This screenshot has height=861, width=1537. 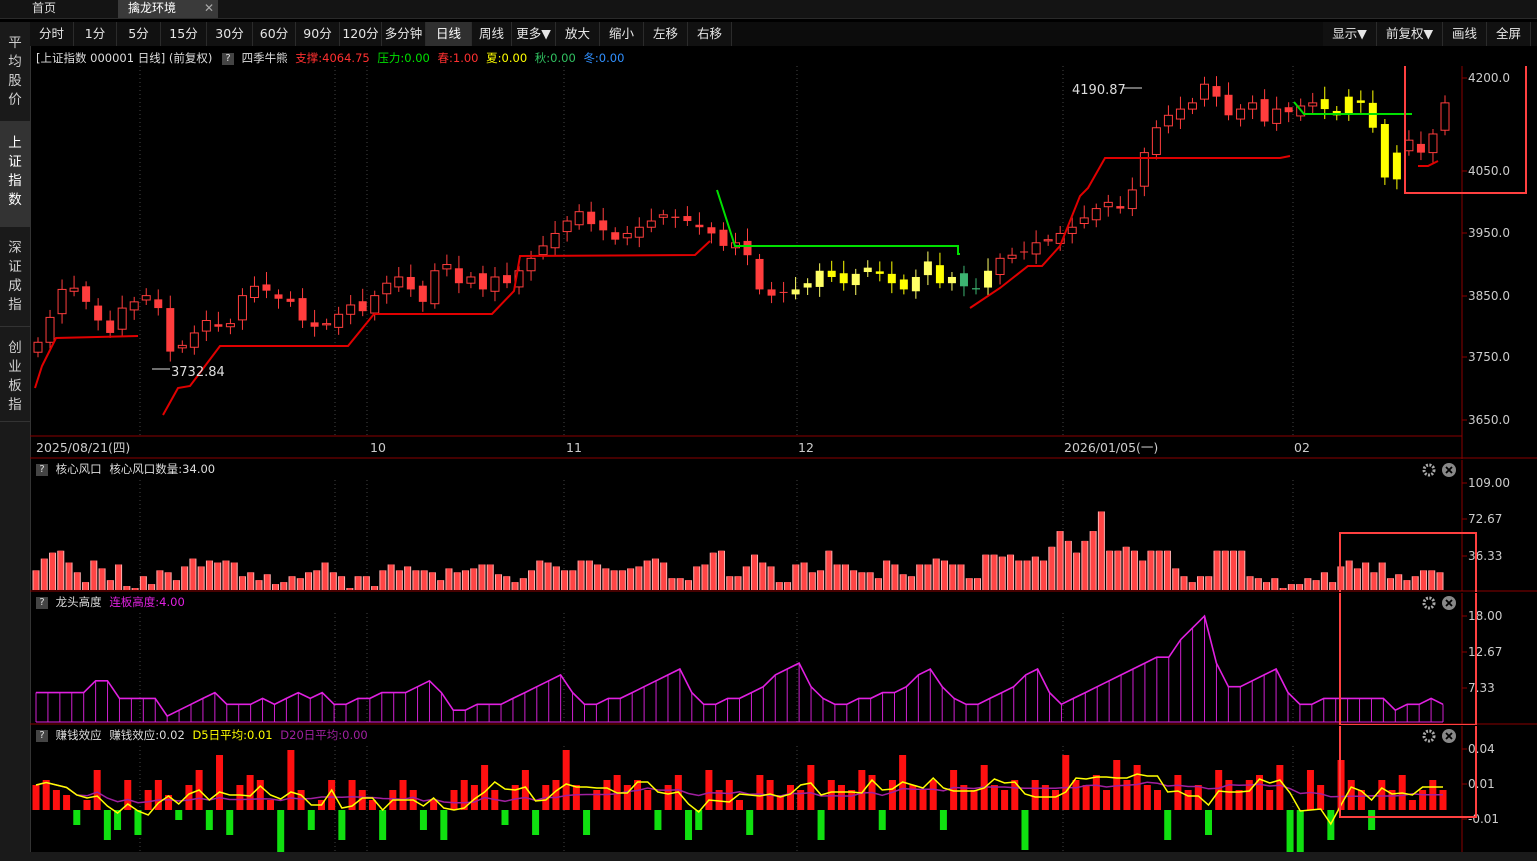 I want to click on profit-effect-chart: 0.04 0.01 -0.01, so click(x=783, y=789).